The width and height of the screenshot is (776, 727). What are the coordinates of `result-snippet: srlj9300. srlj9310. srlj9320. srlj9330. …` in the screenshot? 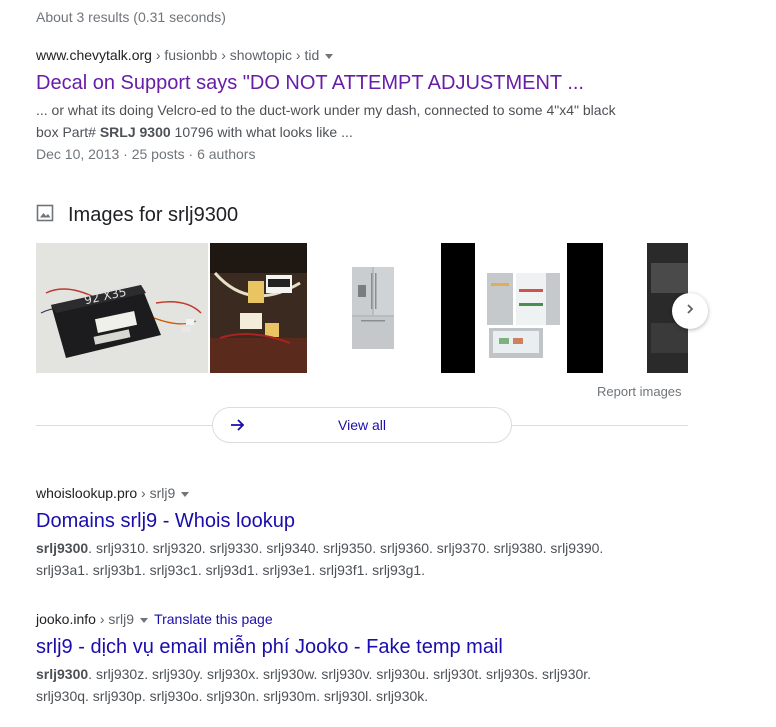 It's located at (336, 559).